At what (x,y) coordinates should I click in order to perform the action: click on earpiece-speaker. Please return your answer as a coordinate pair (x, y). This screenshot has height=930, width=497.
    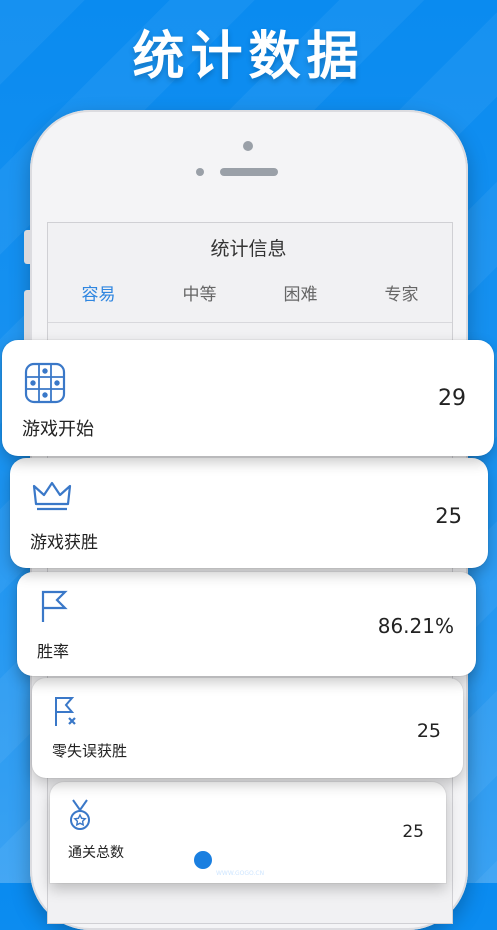
    Looking at the image, I should click on (249, 172).